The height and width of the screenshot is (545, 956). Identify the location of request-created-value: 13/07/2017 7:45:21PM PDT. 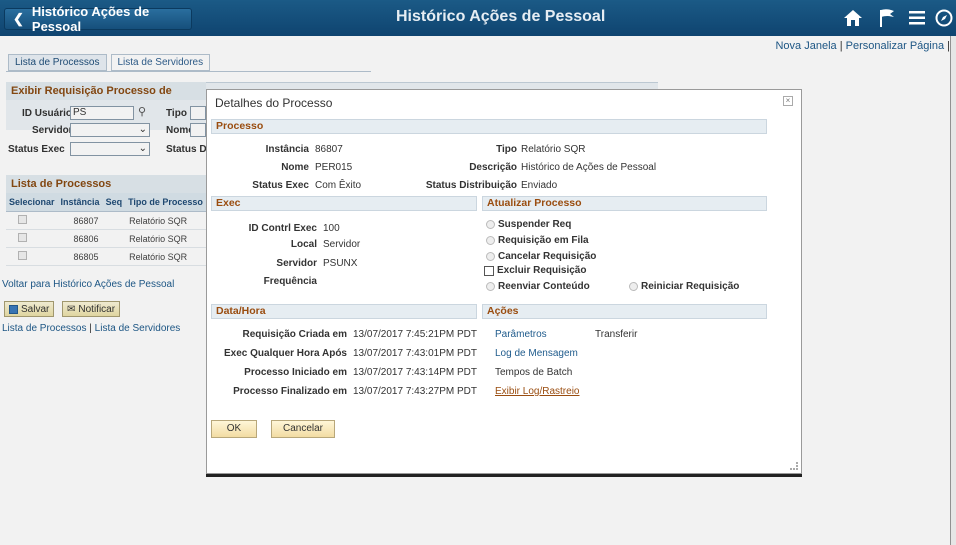
(415, 334).